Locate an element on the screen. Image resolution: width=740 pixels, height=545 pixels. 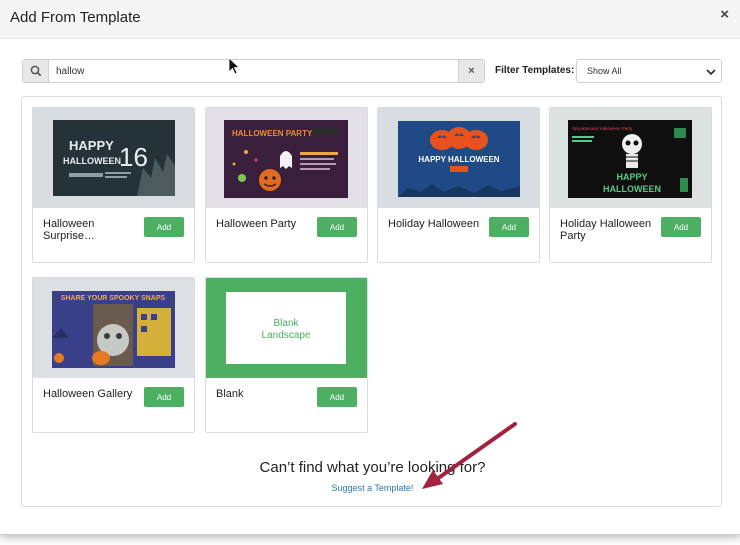
annotation-arrow is located at coordinates (469, 455).